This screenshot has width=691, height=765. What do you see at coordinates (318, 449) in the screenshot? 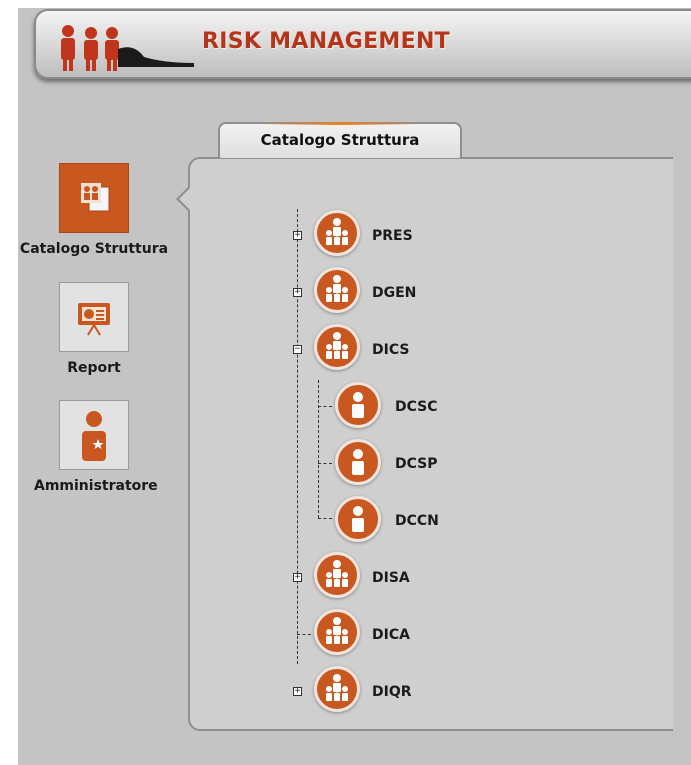
I see `tree-connector-dics` at bounding box center [318, 449].